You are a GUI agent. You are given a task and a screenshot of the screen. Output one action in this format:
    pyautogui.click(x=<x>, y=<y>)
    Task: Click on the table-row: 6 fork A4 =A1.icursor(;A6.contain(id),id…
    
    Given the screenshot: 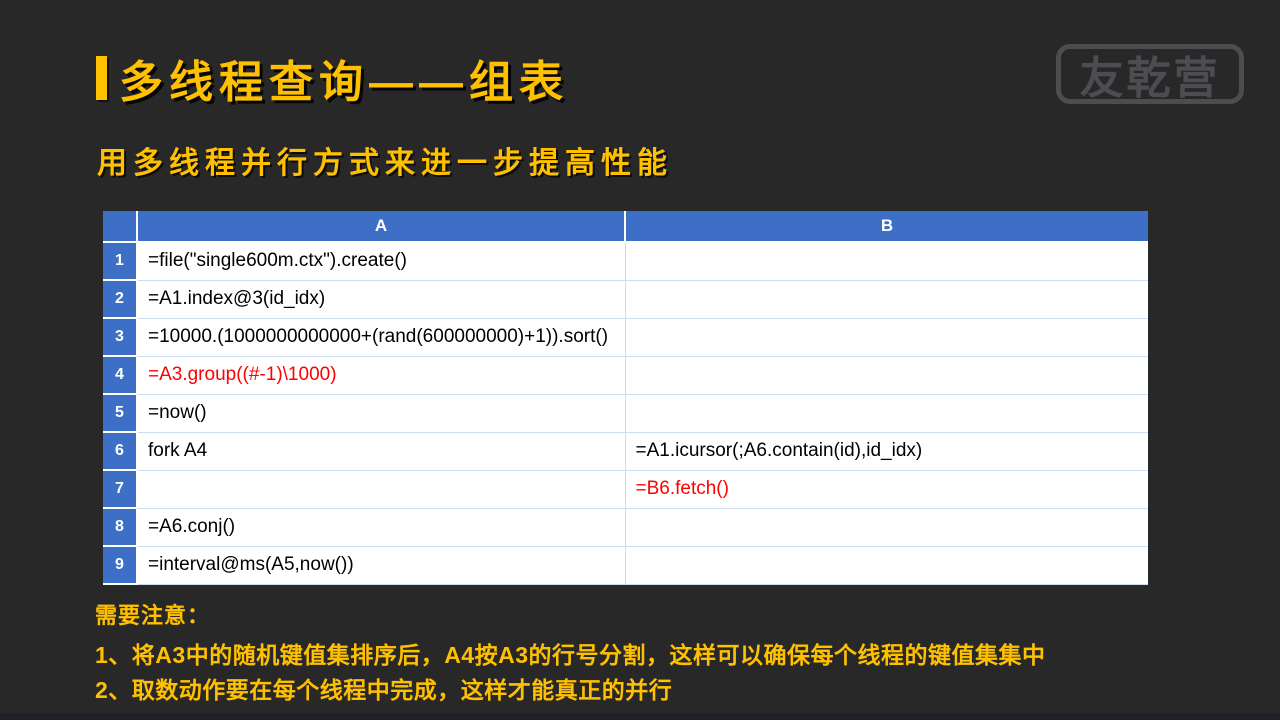 What is the action you would take?
    pyautogui.click(x=625, y=451)
    